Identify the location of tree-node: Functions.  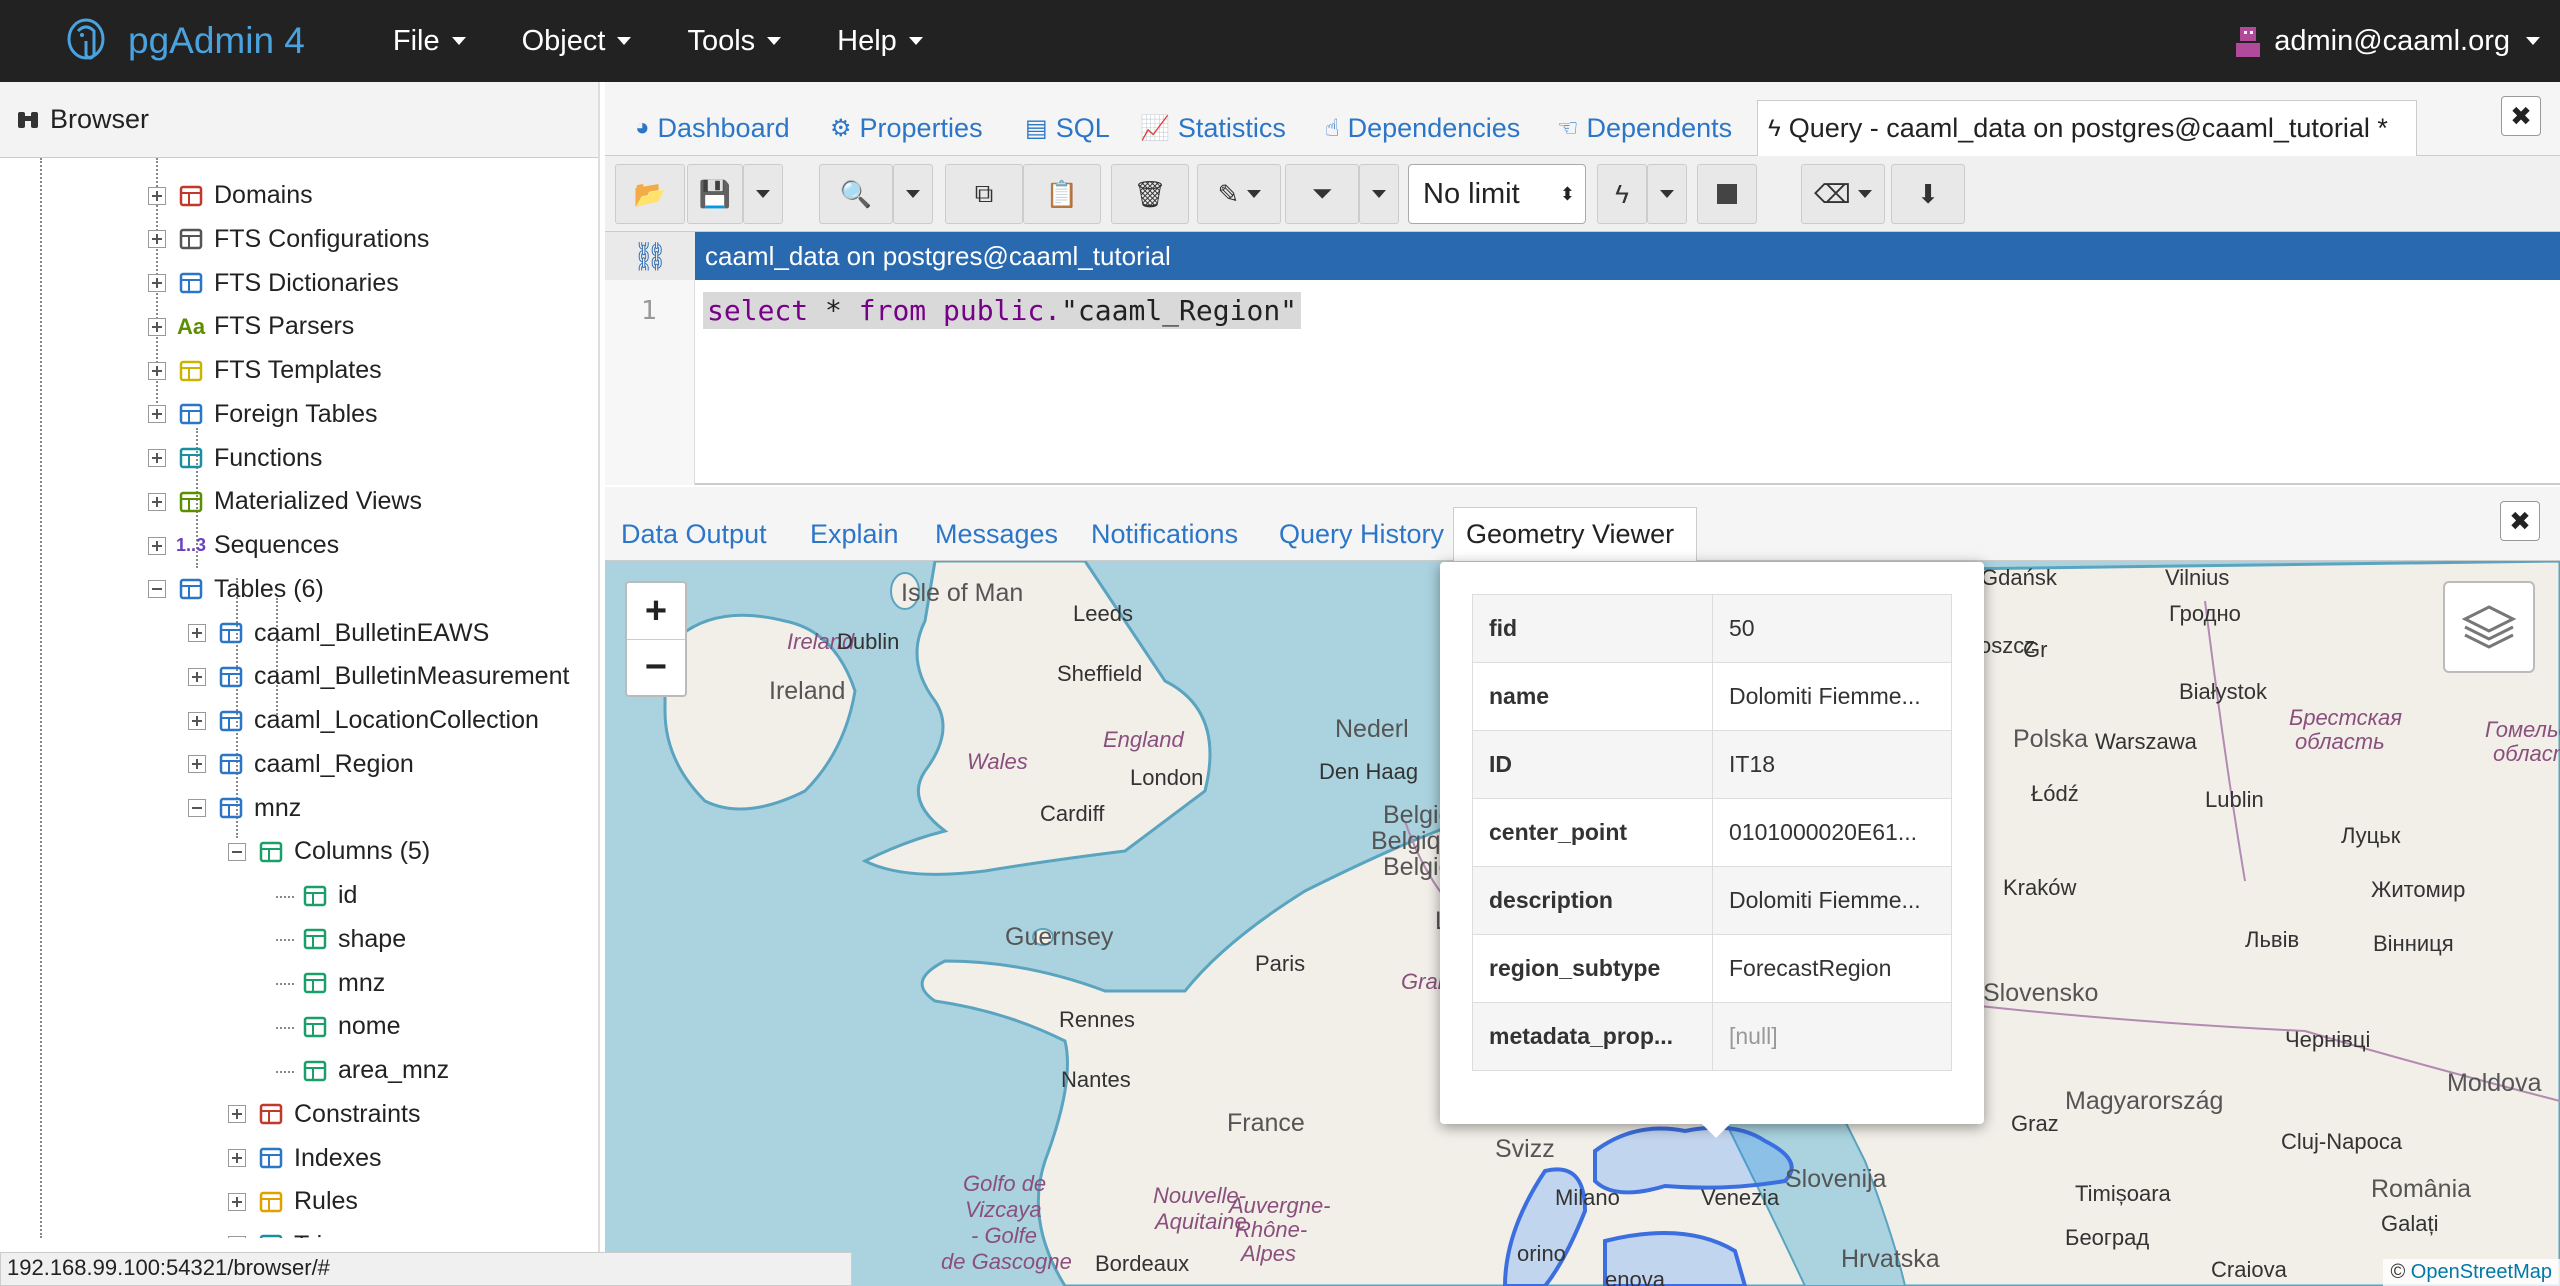
(235, 458).